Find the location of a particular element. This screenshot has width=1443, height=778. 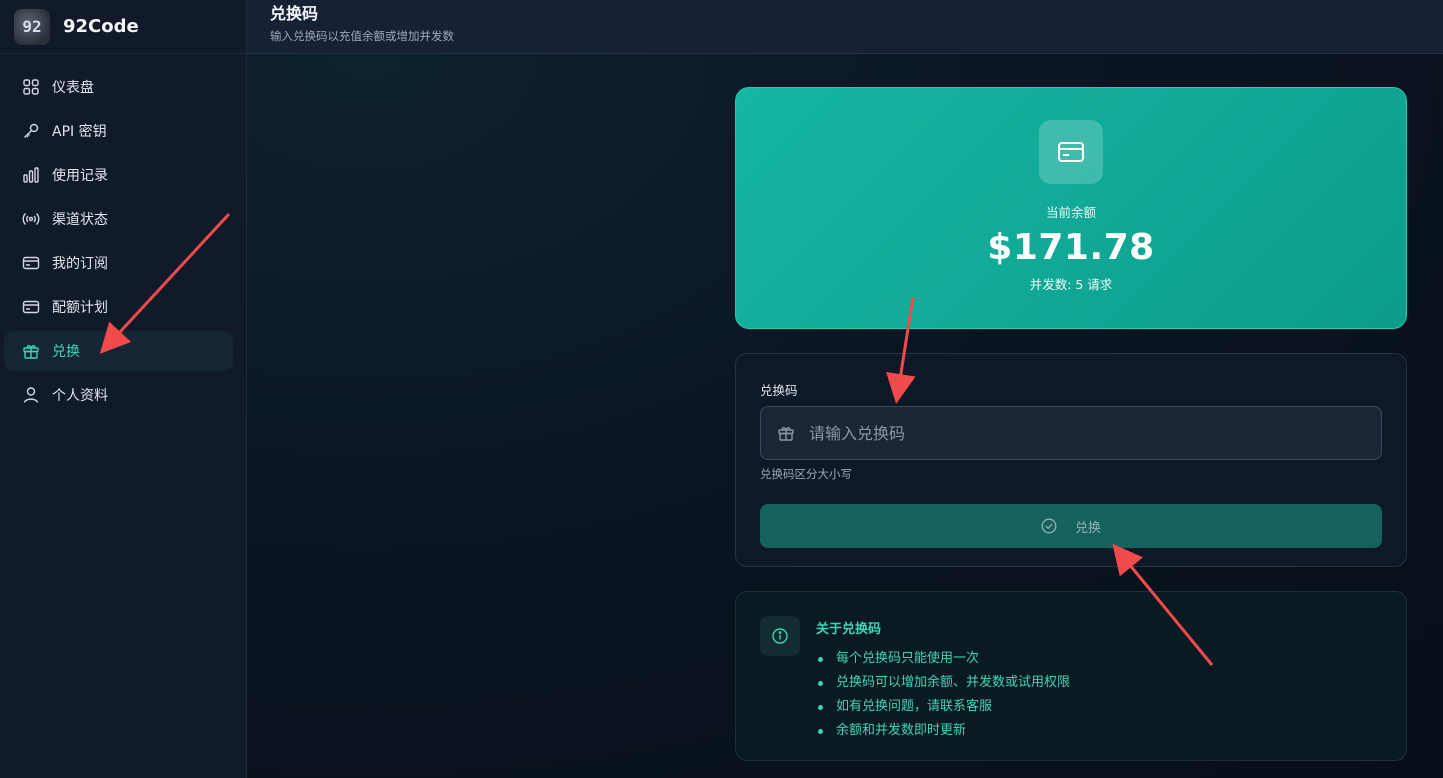

sidebar-item-label: 兑换 is located at coordinates (66, 352).